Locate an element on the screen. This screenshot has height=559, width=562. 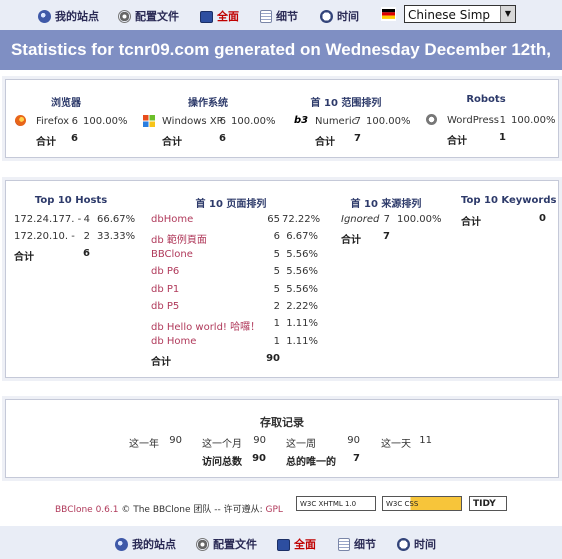
referrers-total: 7 is located at coordinates (386, 236).